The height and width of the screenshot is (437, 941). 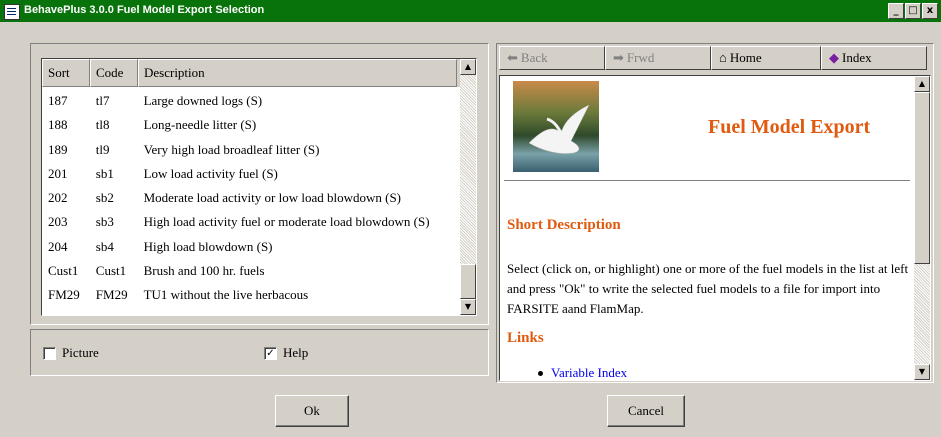 What do you see at coordinates (789, 127) in the screenshot?
I see `help-page-title: Fuel Model Export` at bounding box center [789, 127].